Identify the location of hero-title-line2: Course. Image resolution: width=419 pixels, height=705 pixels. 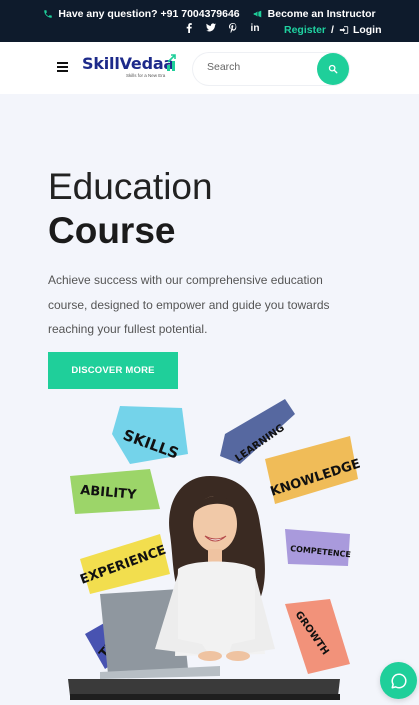
(112, 230).